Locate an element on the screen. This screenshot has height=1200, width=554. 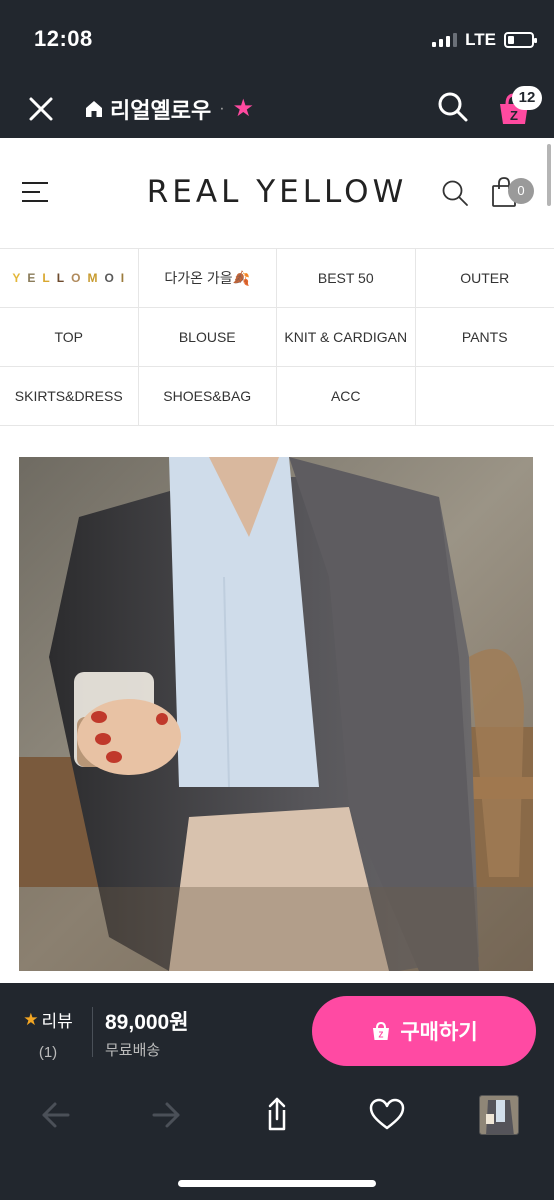
forward-arrow-icon is located at coordinates (166, 1115).